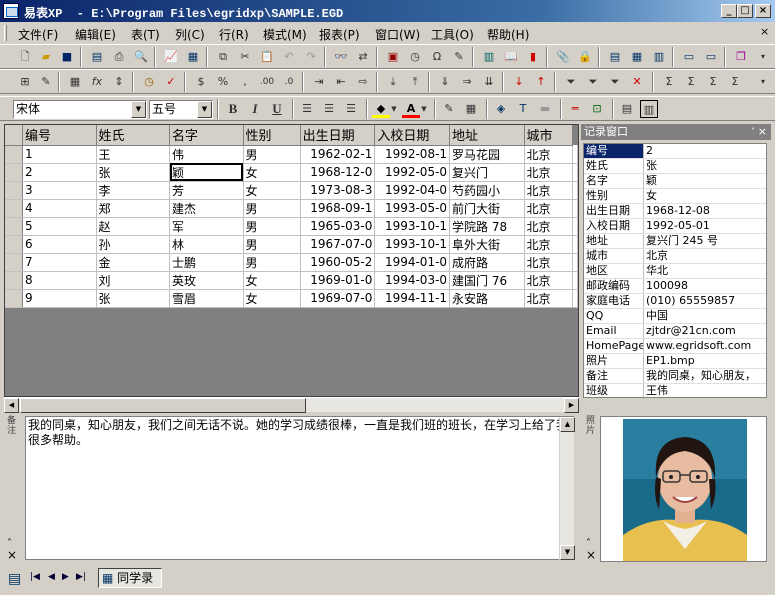 The height and width of the screenshot is (595, 775). What do you see at coordinates (59, 208) in the screenshot?
I see `table-cell: 4` at bounding box center [59, 208].